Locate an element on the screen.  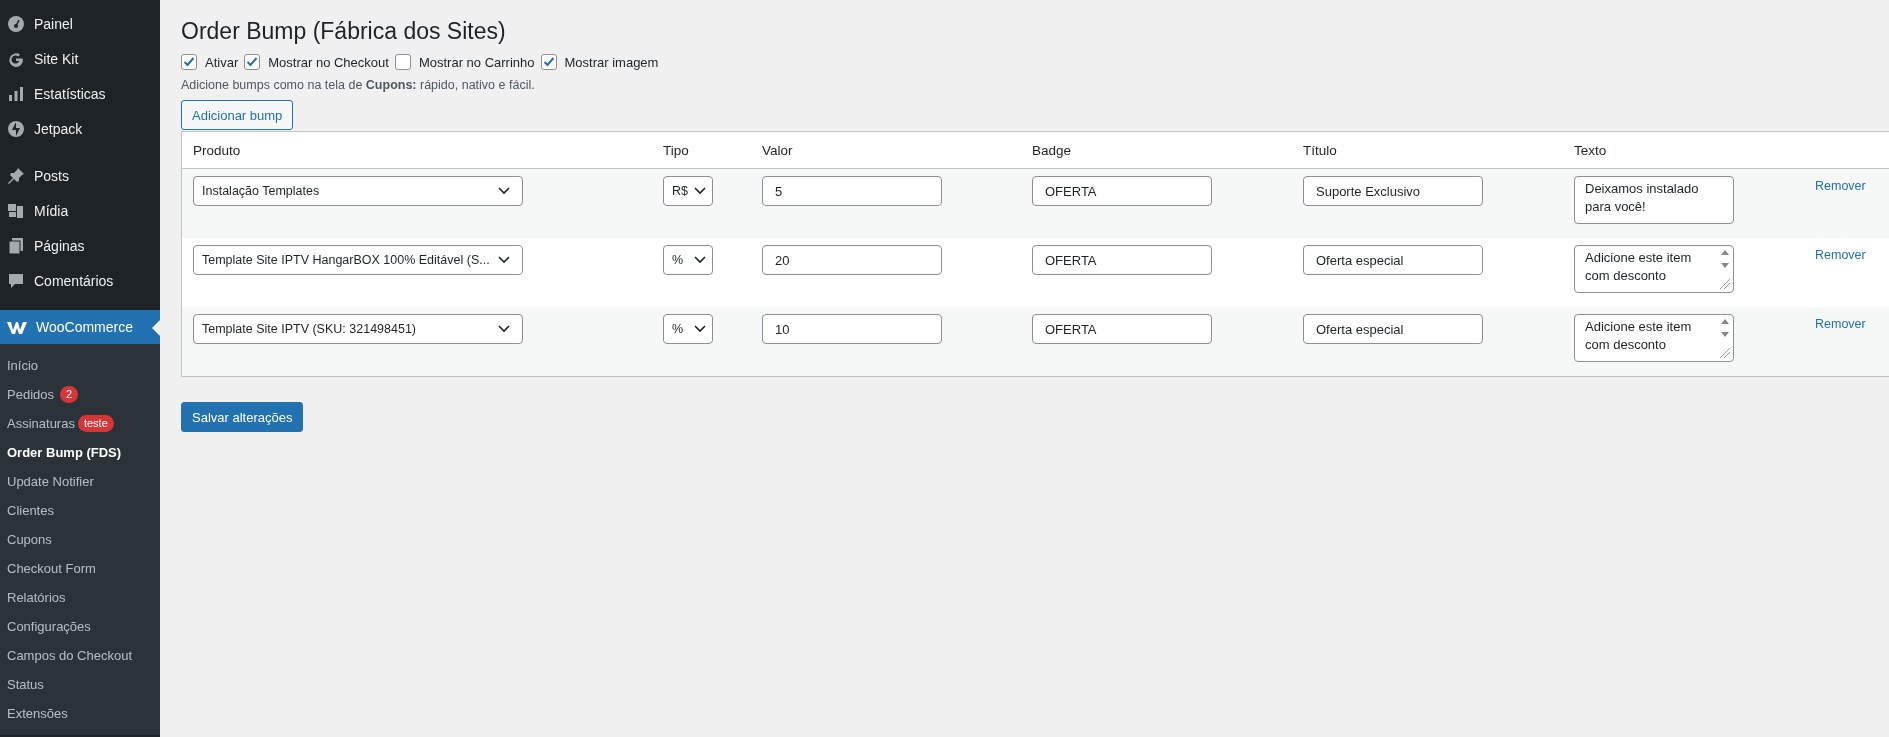
column-header: Badge is located at coordinates (1052, 150).